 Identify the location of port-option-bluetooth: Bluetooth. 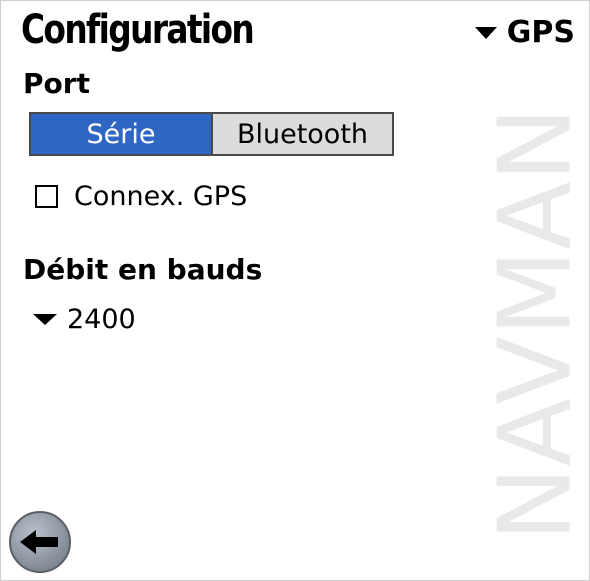
(302, 134).